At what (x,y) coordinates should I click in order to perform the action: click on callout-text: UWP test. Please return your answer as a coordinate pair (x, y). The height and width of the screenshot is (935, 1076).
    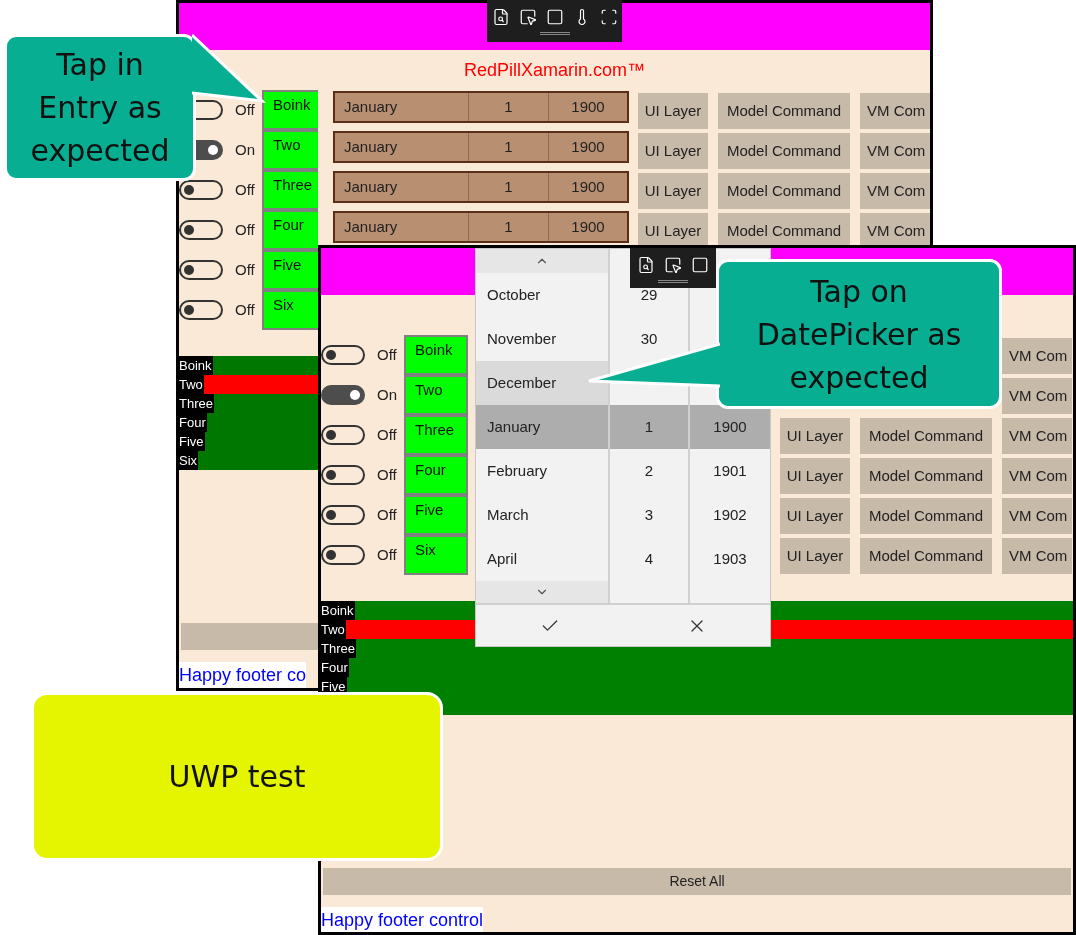
    Looking at the image, I should click on (237, 777).